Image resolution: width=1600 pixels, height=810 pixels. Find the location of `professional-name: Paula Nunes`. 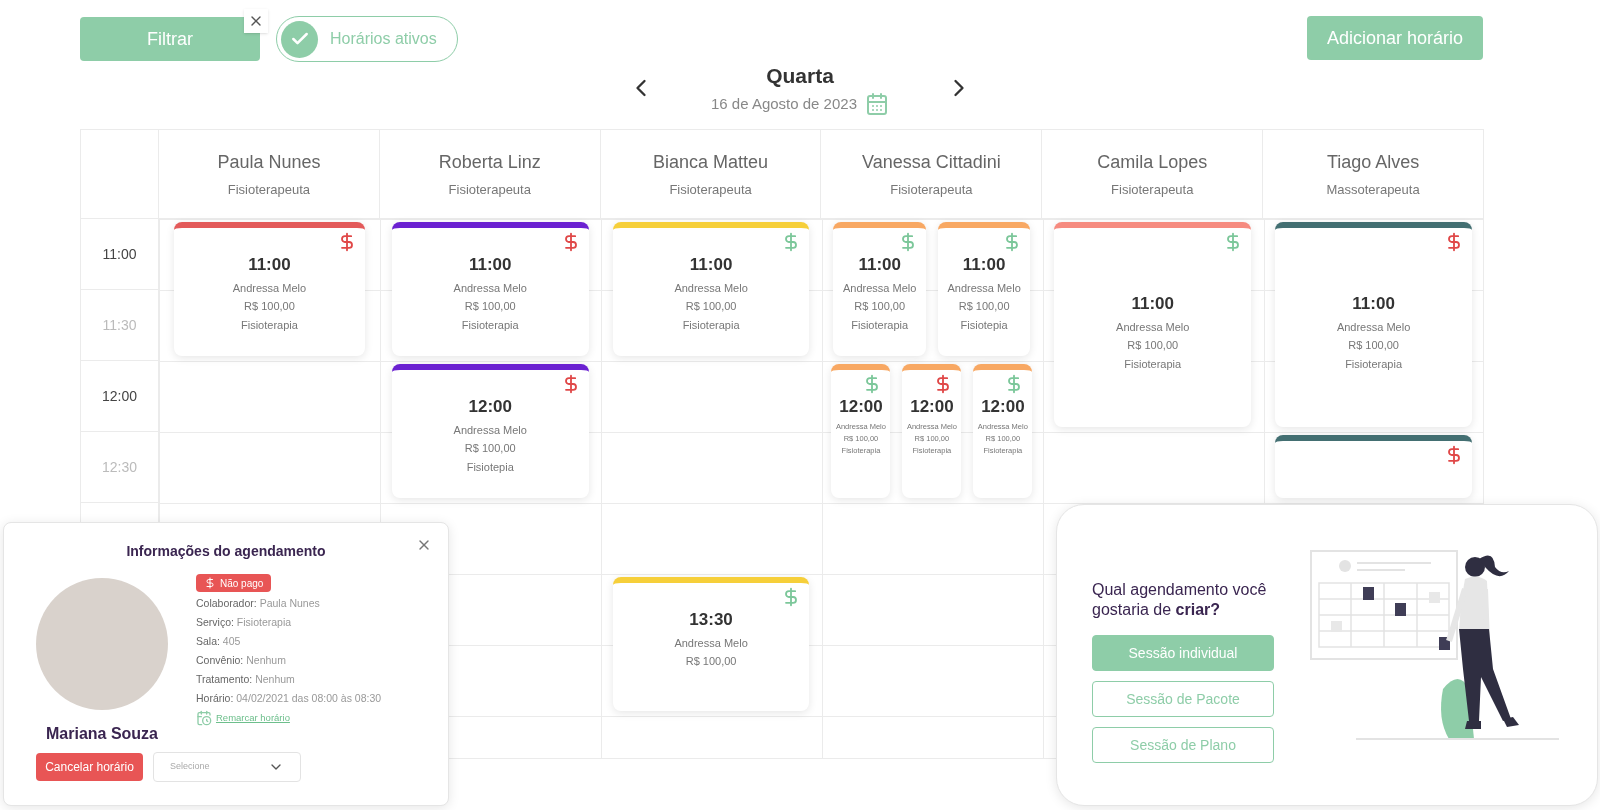

professional-name: Paula Nunes is located at coordinates (269, 162).